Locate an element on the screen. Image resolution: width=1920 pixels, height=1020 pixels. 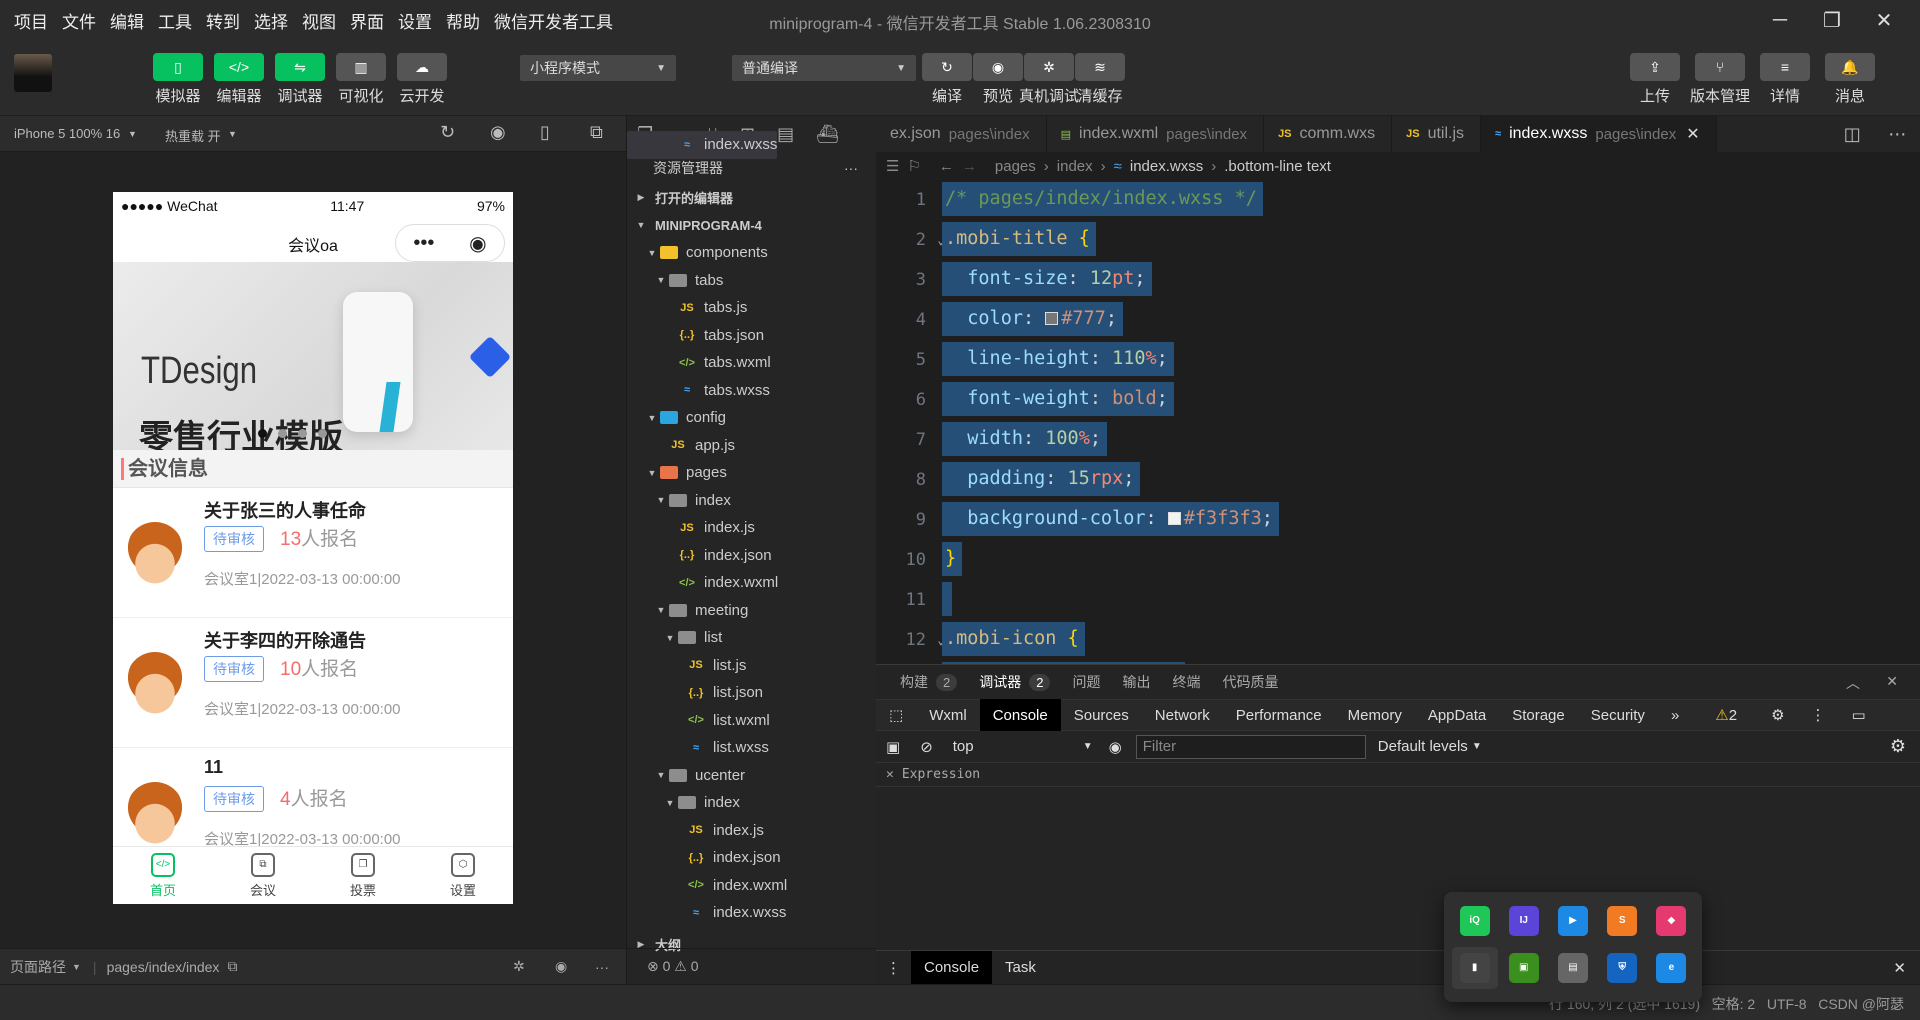
tray-slot: ▮ is located at coordinates (1474, 967).